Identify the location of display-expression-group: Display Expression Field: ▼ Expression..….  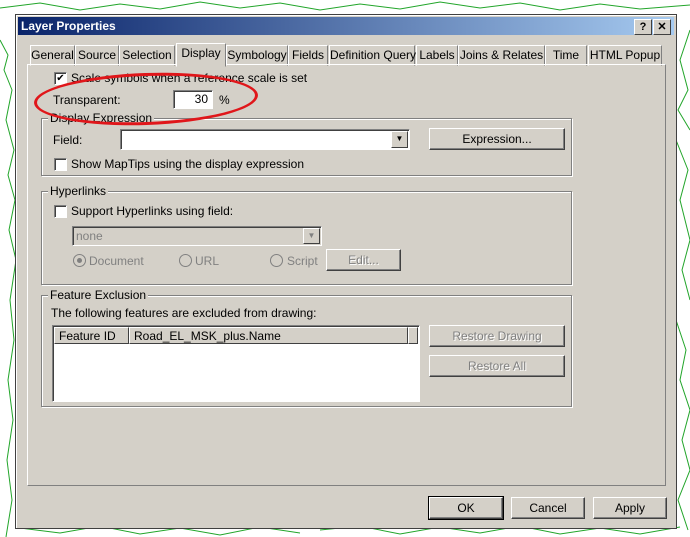
(306, 143).